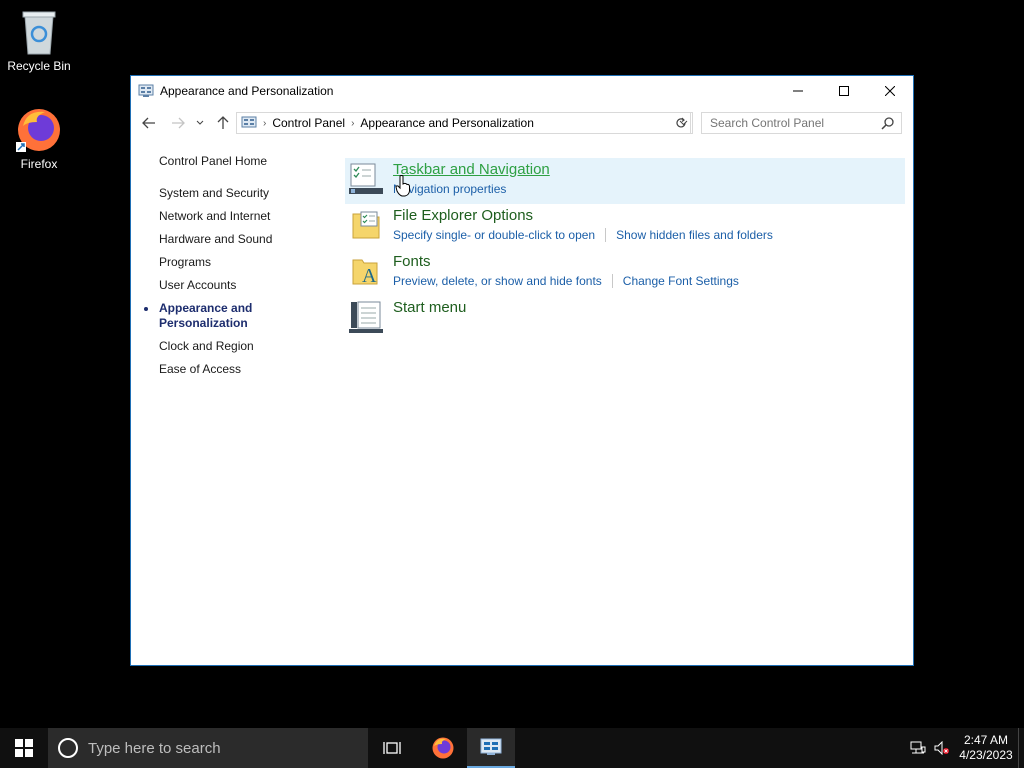  I want to click on up-button, so click(223, 123).